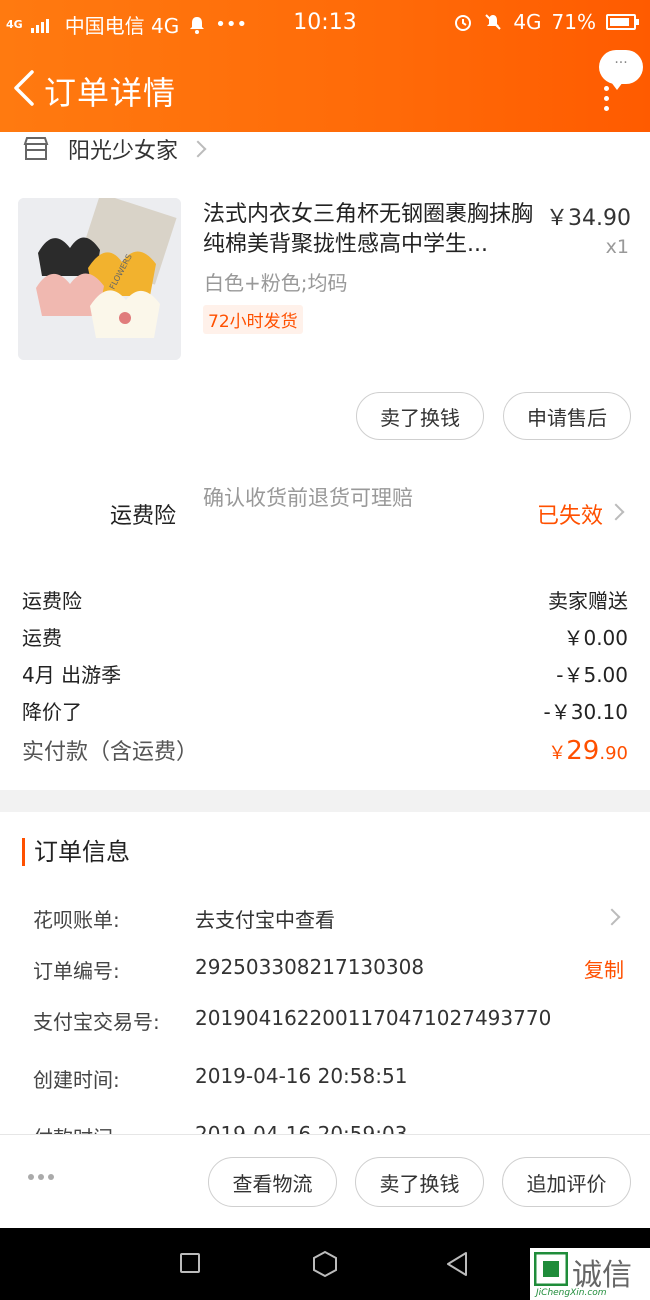 The height and width of the screenshot is (1300, 650). I want to click on copy-button: 复制, so click(604, 968).